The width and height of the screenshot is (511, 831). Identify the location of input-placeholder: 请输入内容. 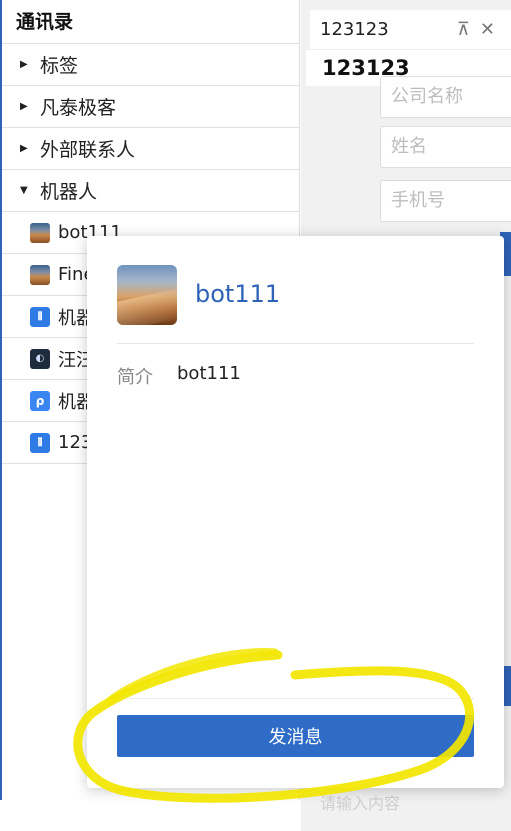
(360, 802).